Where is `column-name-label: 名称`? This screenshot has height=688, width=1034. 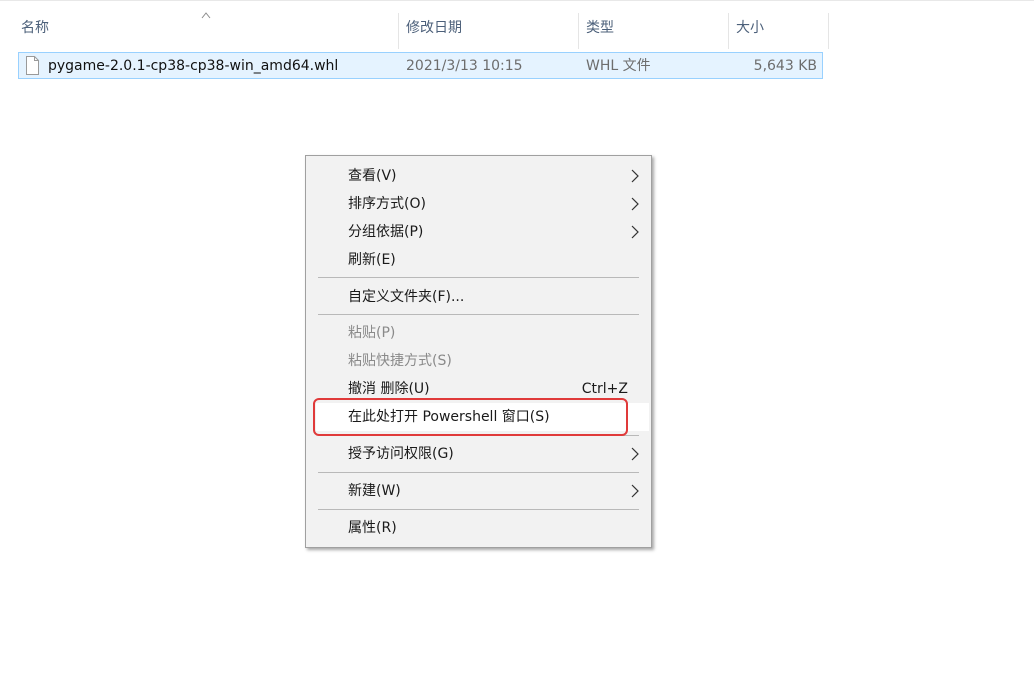 column-name-label: 名称 is located at coordinates (35, 28).